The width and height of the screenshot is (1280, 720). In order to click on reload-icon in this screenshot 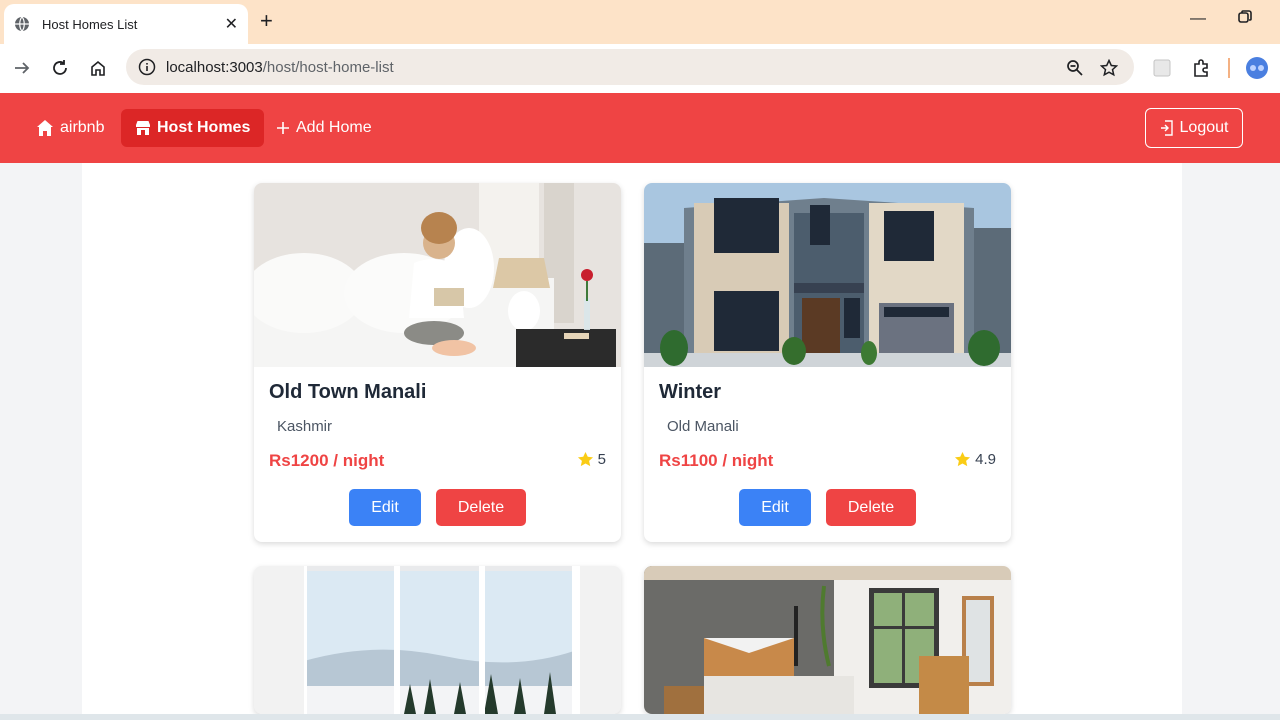, I will do `click(60, 68)`.